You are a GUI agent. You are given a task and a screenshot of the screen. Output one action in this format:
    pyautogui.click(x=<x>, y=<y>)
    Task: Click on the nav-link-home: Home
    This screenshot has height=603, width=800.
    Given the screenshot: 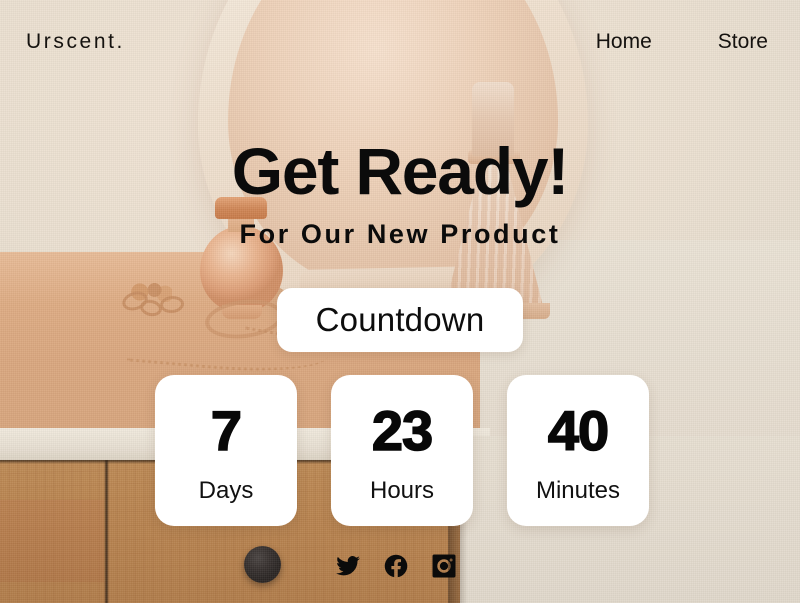 What is the action you would take?
    pyautogui.click(x=624, y=42)
    